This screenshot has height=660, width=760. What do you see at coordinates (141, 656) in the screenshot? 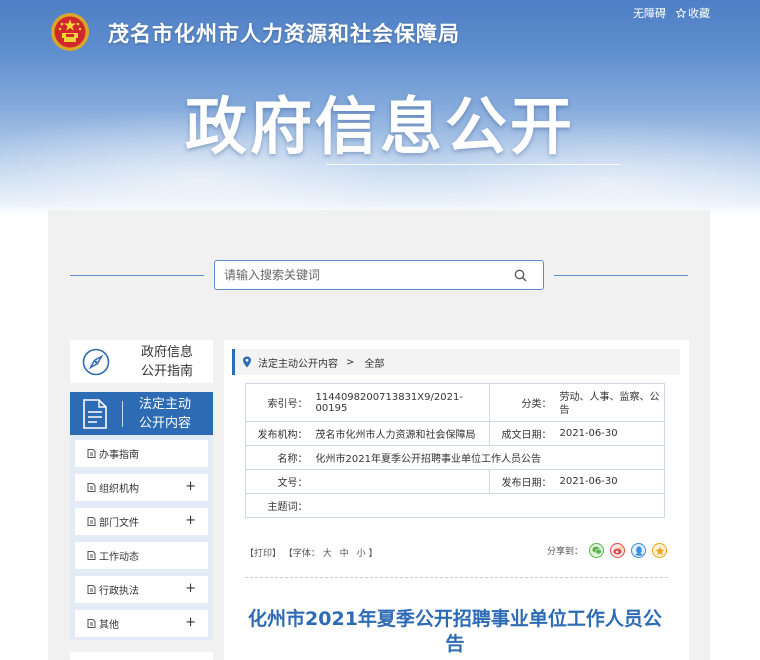
I see `sidebar-item-next` at bounding box center [141, 656].